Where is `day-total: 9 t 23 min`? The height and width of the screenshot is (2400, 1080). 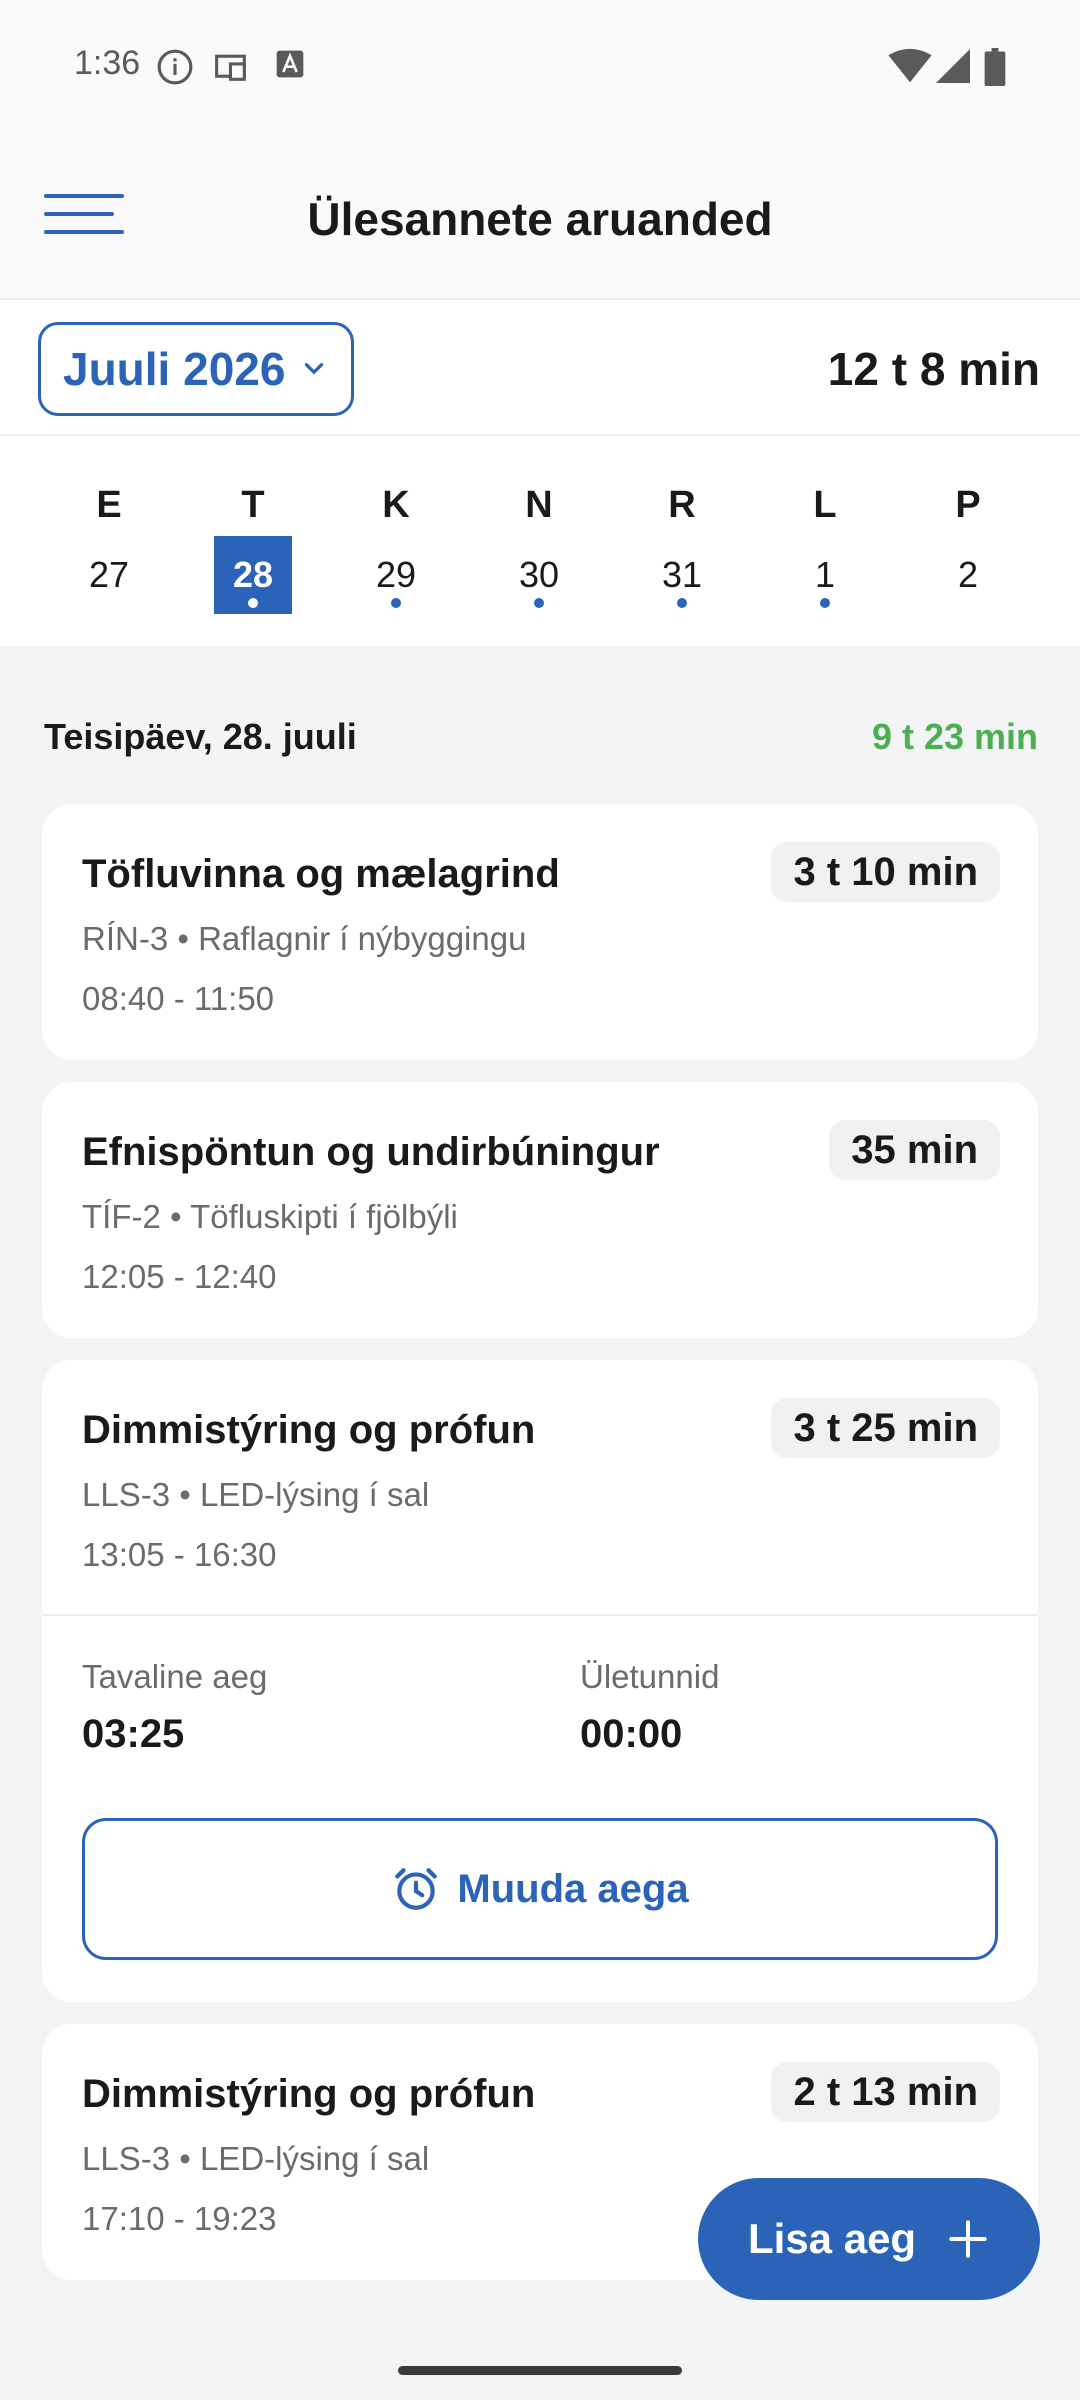
day-total: 9 t 23 min is located at coordinates (954, 736).